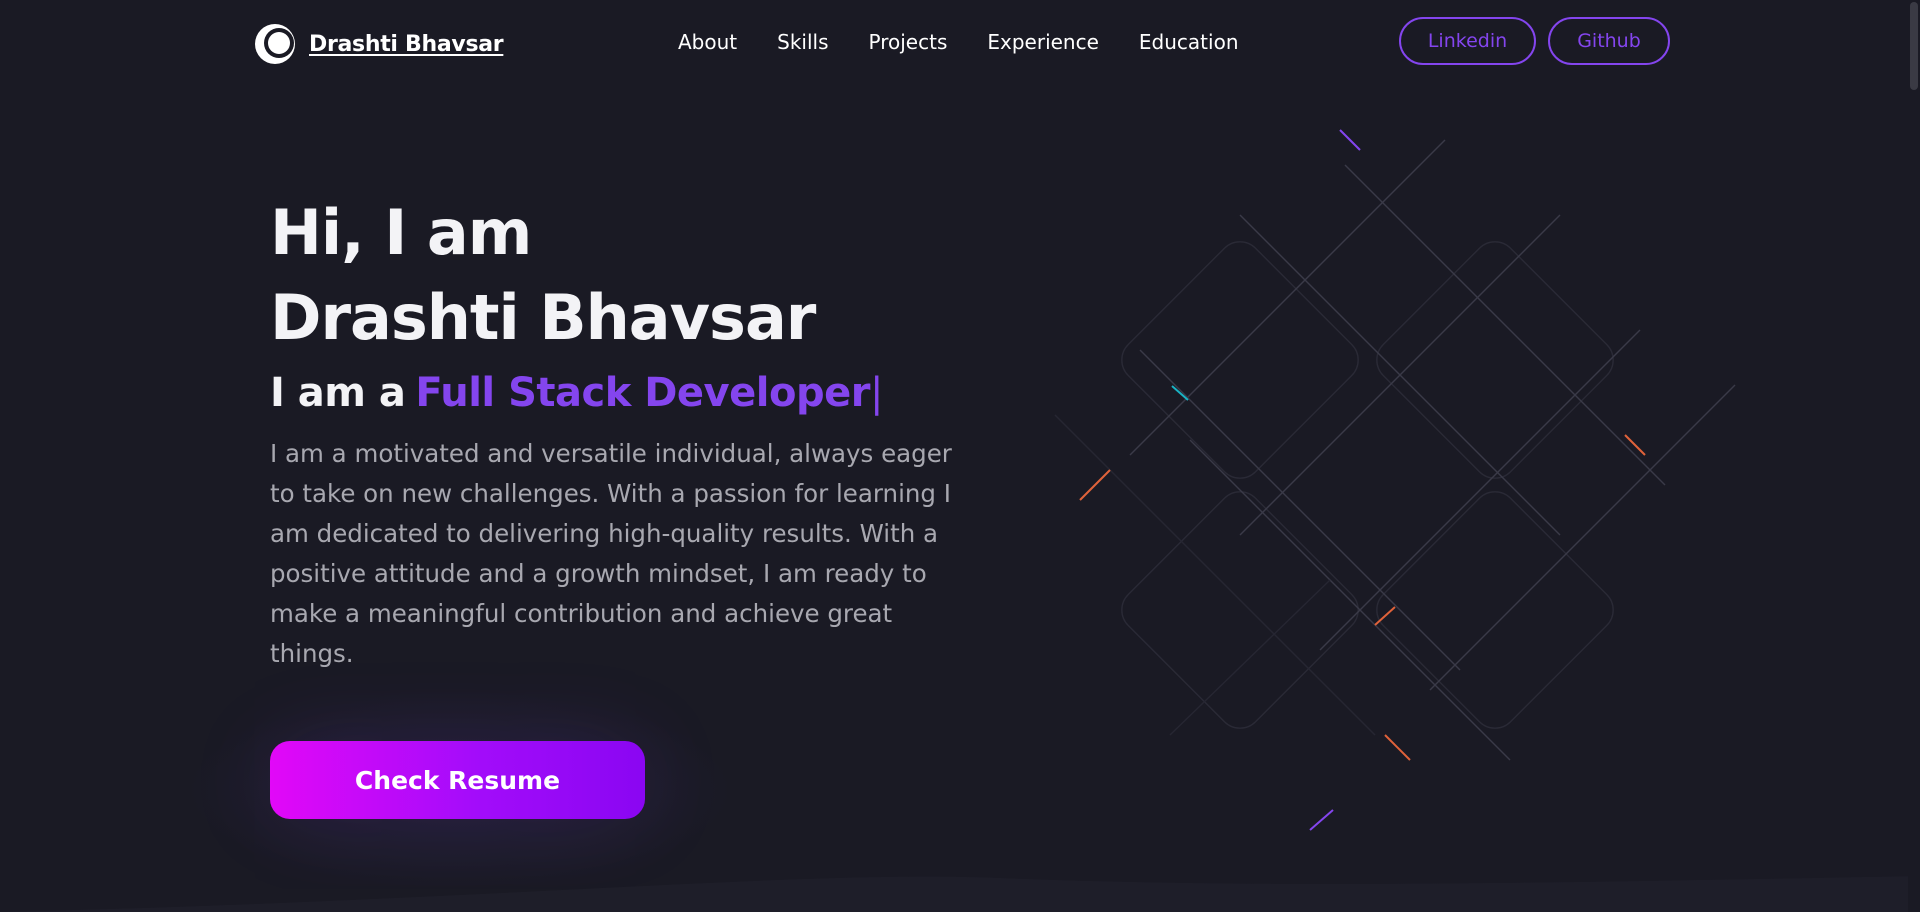 The image size is (1920, 912). What do you see at coordinates (406, 44) in the screenshot?
I see `brand-name: Drashti Bhavsar` at bounding box center [406, 44].